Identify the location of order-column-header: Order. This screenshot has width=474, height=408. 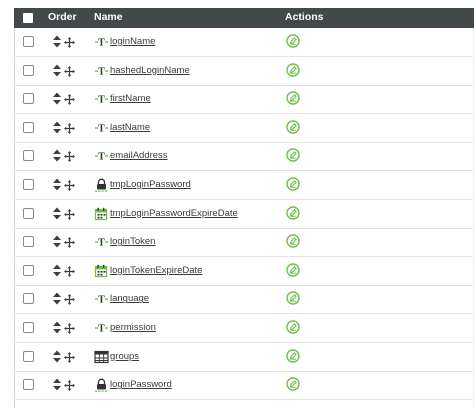
(62, 17).